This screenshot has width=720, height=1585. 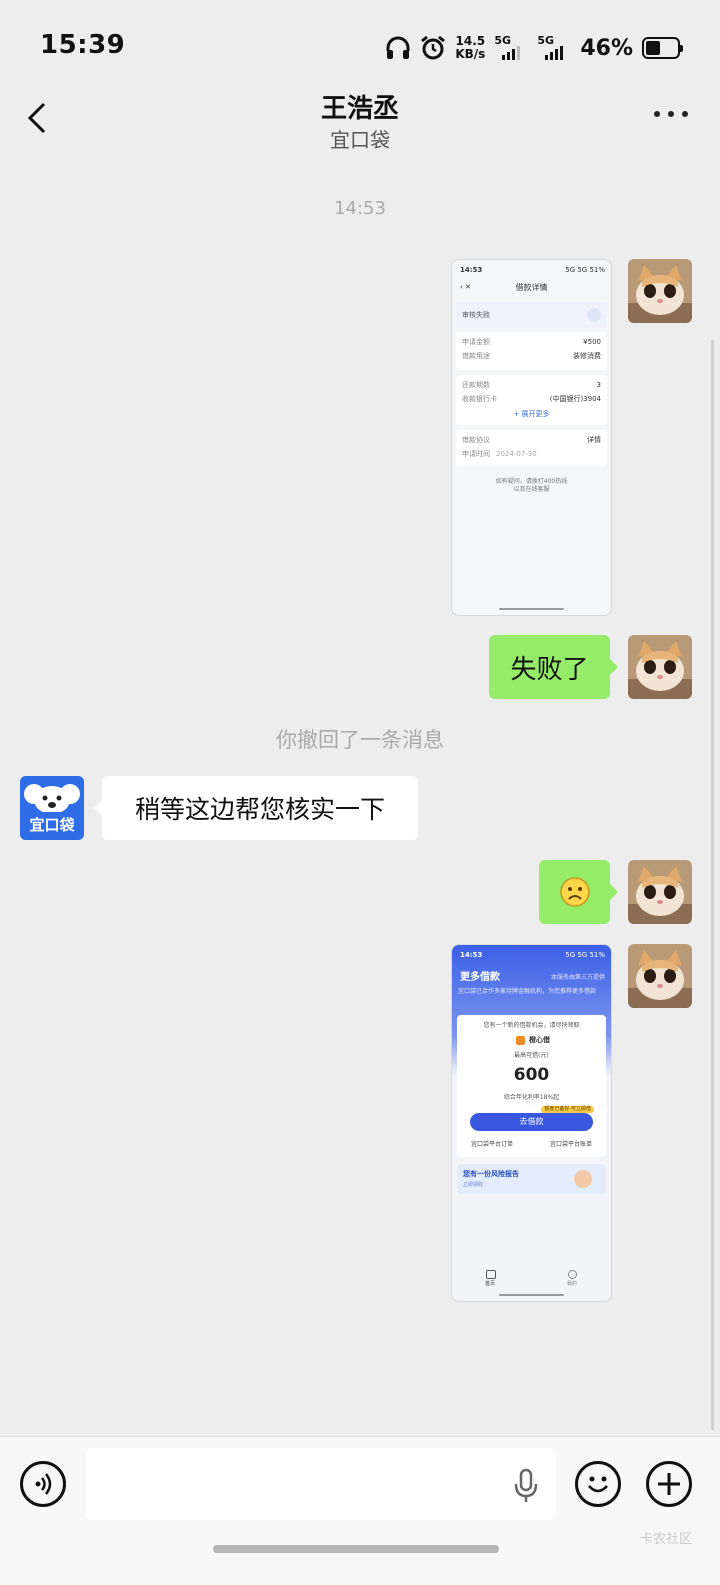 What do you see at coordinates (398, 47) in the screenshot?
I see `headphones-icon` at bounding box center [398, 47].